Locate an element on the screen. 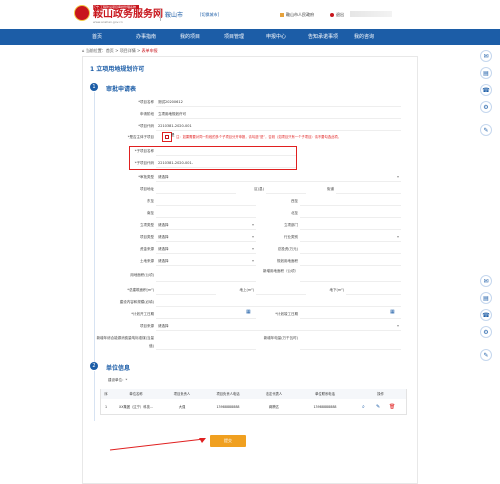  dept-input is located at coordinates (350, 225).